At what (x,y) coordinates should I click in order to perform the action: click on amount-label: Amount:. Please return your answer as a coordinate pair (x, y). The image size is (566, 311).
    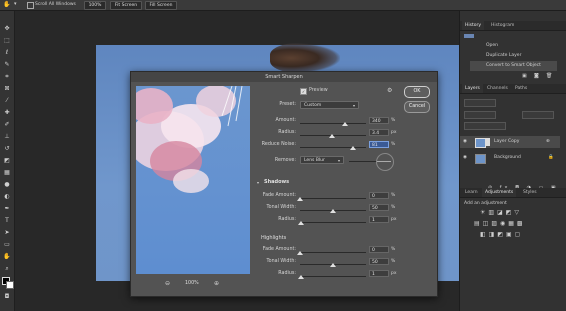
    Looking at the image, I should click on (285, 120).